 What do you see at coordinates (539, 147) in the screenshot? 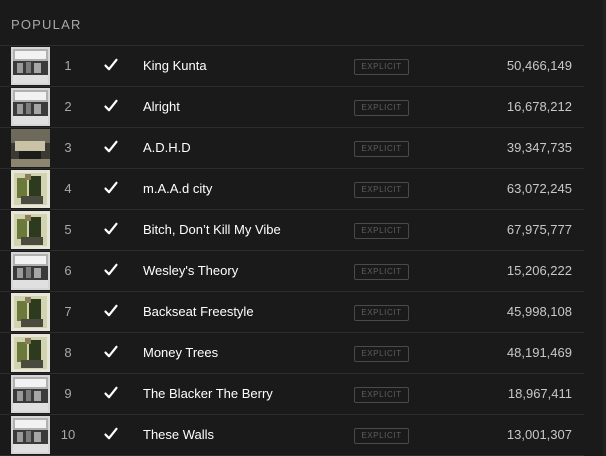
I see `play-count: 39,347,735` at bounding box center [539, 147].